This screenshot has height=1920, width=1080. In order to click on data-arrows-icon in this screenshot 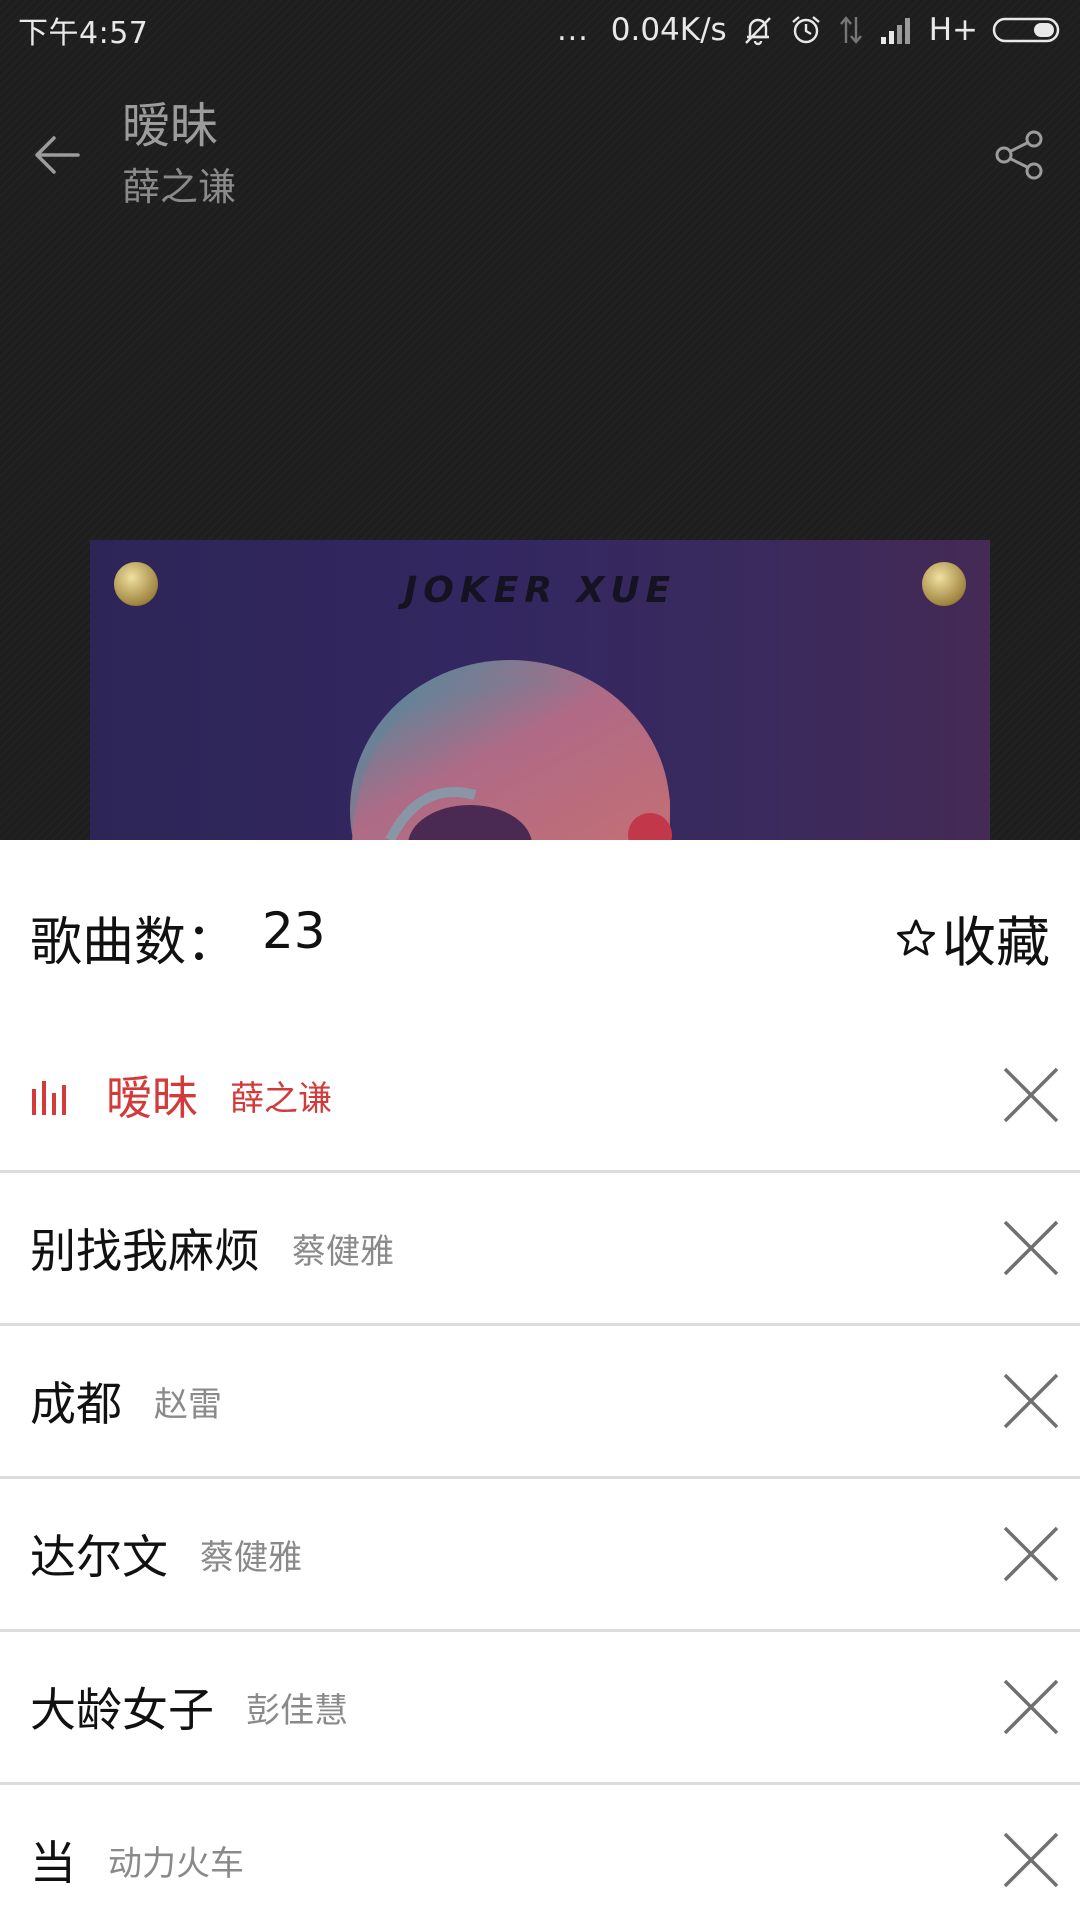, I will do `click(851, 30)`.